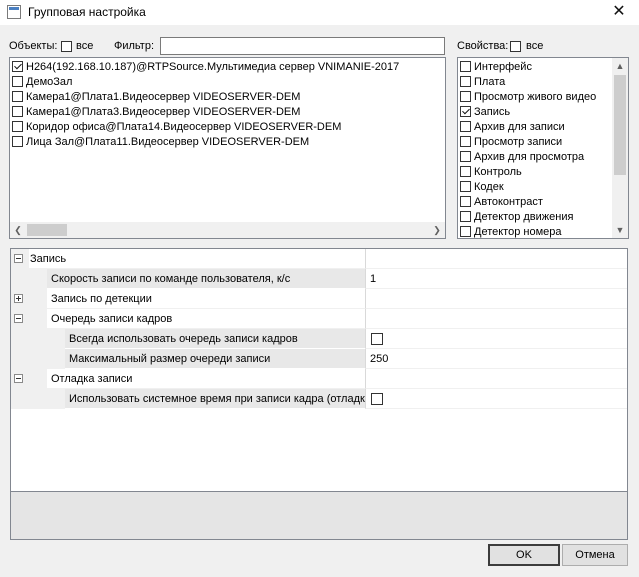 The width and height of the screenshot is (639, 577). Describe the element at coordinates (620, 125) in the screenshot. I see `properties-scroll-thumb` at that location.